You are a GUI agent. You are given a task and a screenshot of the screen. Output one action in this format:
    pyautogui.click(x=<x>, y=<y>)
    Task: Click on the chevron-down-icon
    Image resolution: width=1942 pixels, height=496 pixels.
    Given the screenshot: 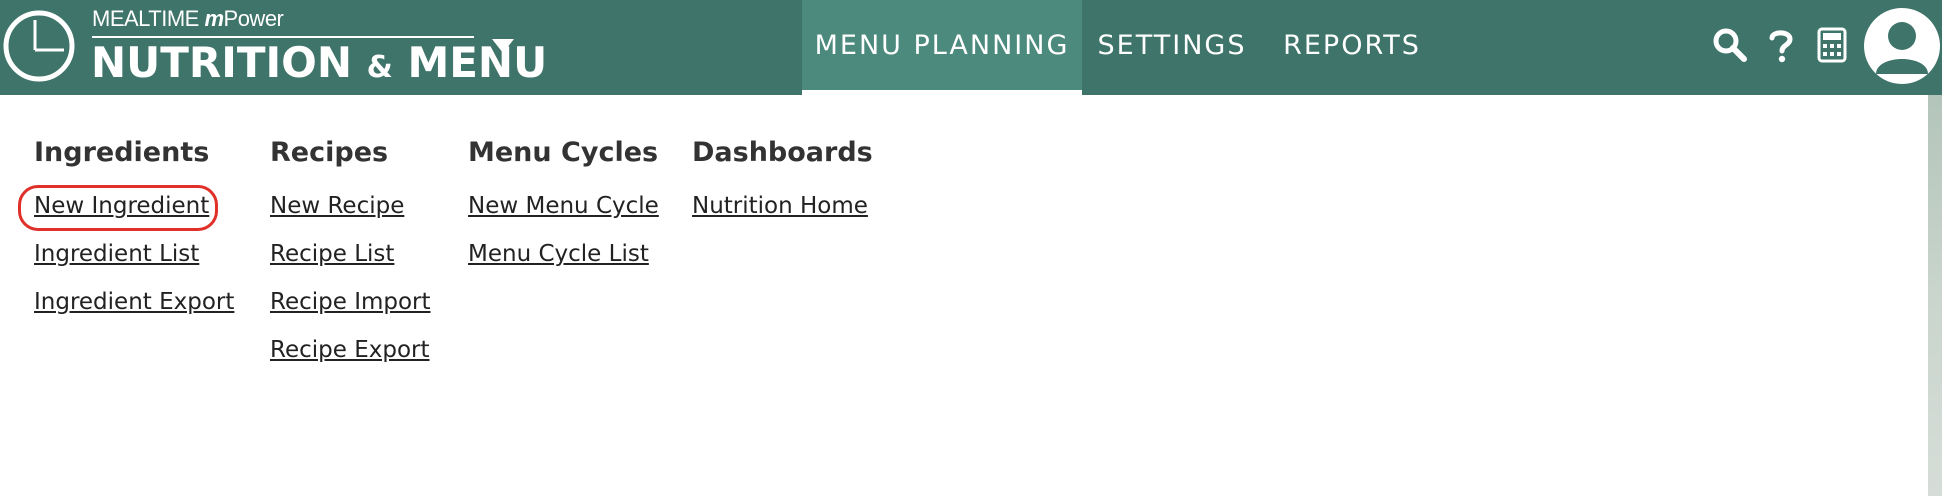 What is the action you would take?
    pyautogui.click(x=503, y=46)
    